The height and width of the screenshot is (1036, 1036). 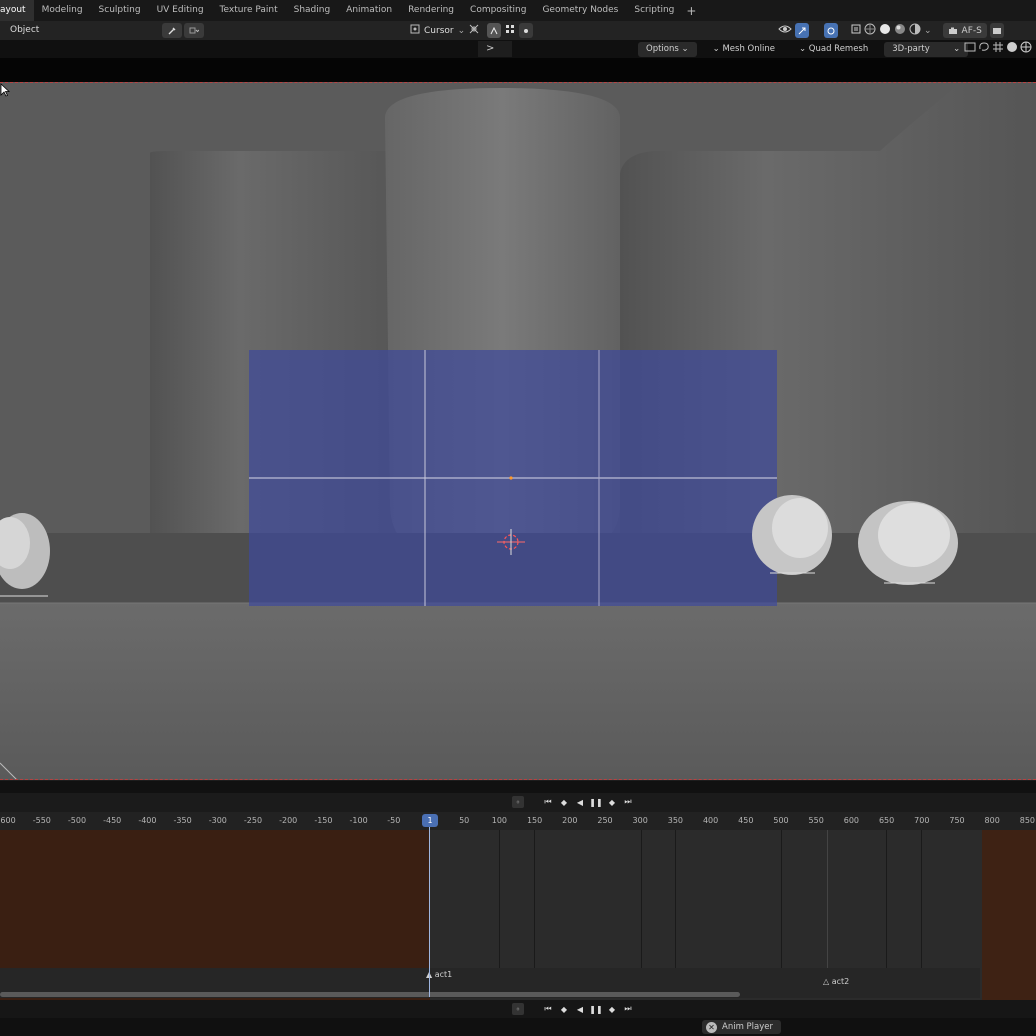 I want to click on pivot-label: Cursor, so click(x=439, y=31).